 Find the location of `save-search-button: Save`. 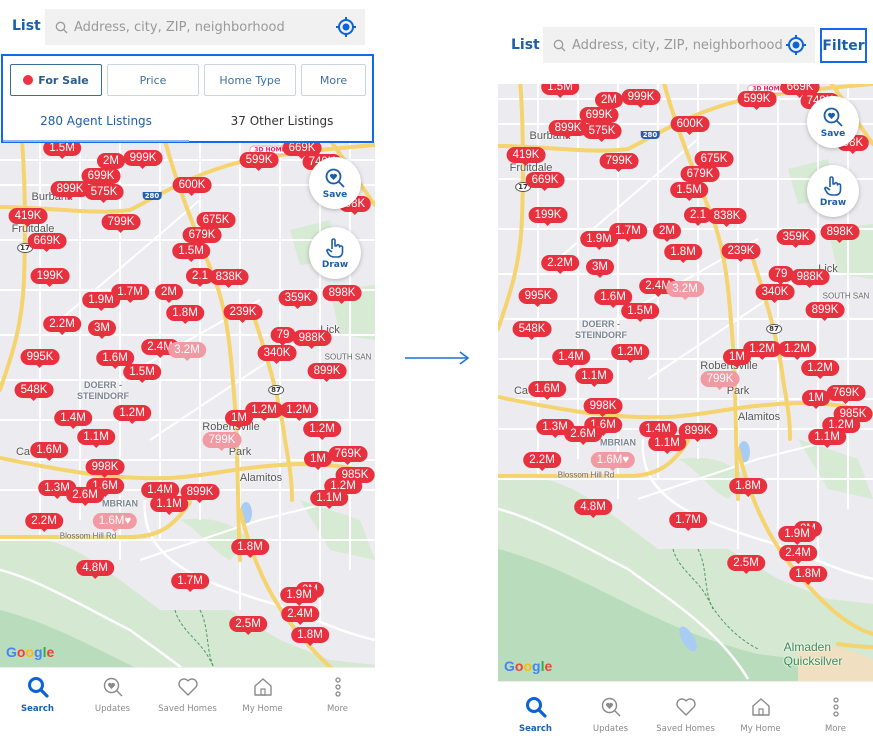

save-search-button: Save is located at coordinates (335, 183).